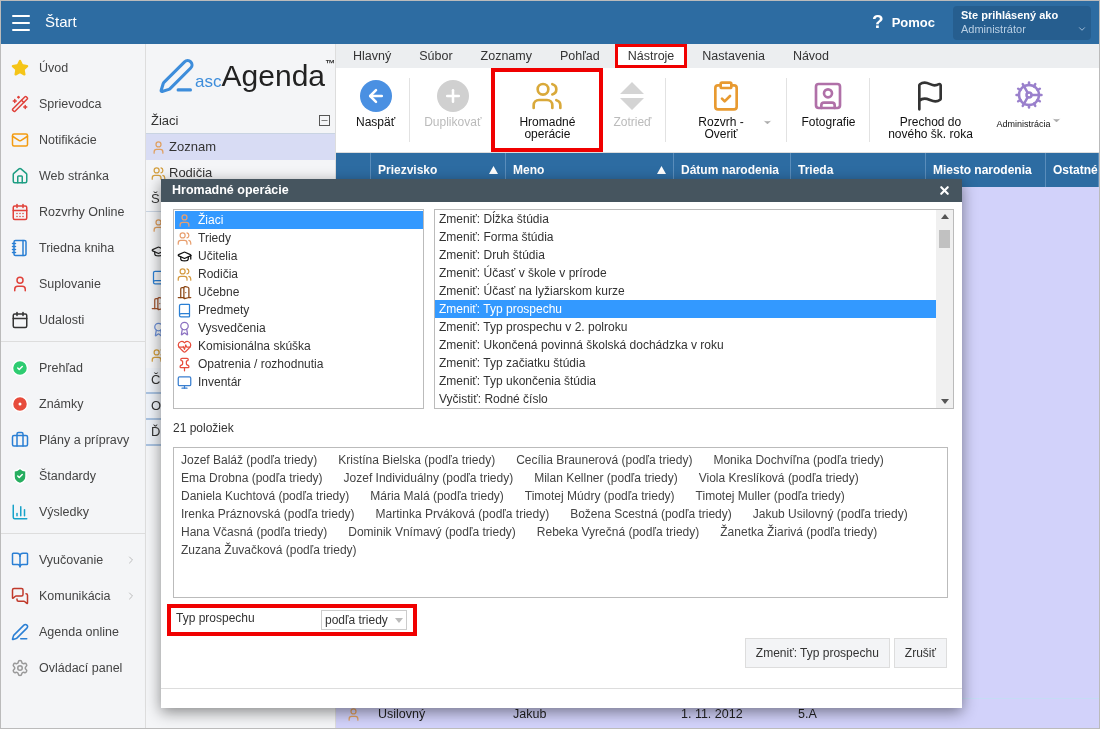  I want to click on student-entry: Kristína Bielska (podľa triedy), so click(417, 460).